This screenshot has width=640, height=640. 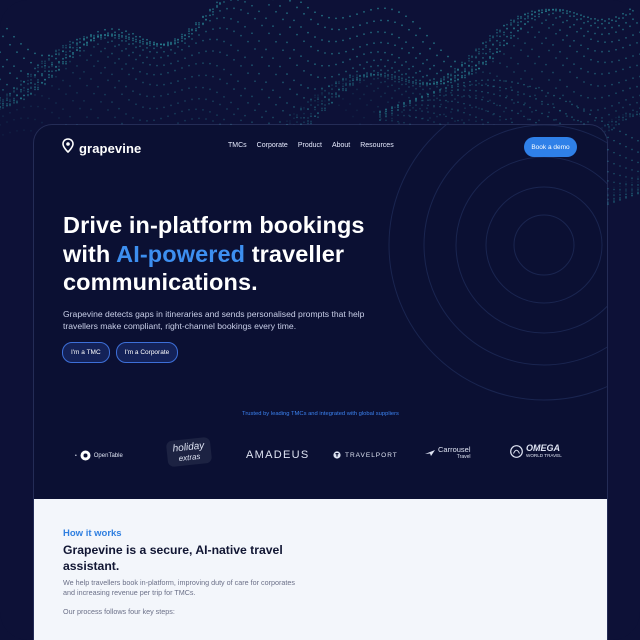 I want to click on opentable-icon, so click(x=85, y=455).